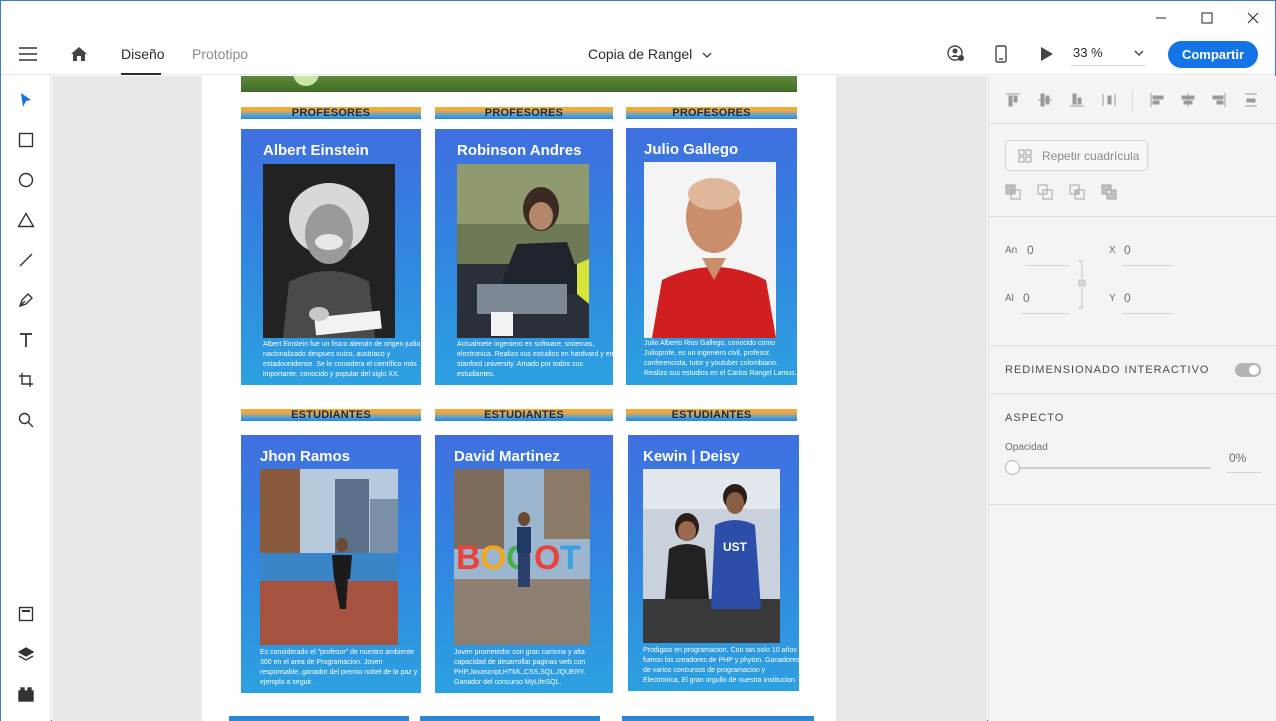 The width and height of the screenshot is (1276, 721). Describe the element at coordinates (306, 81) in the screenshot. I see `ball-shape` at that location.